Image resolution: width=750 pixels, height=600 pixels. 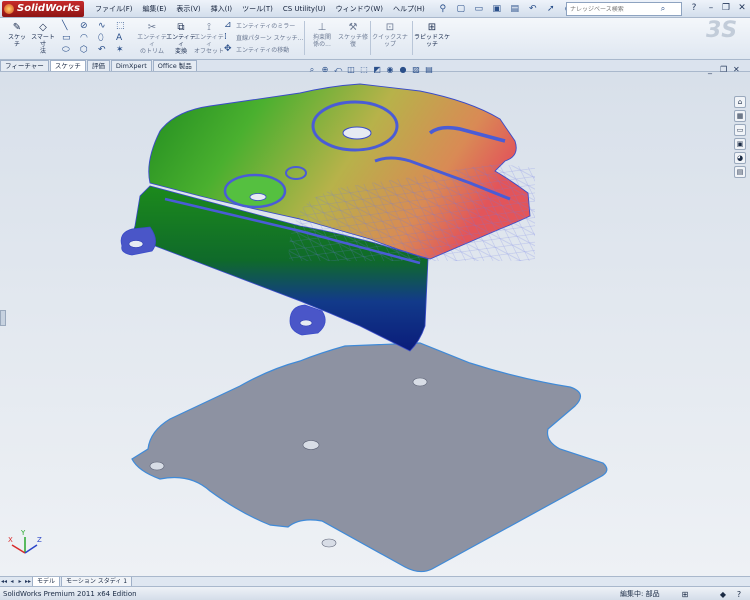 I want to click on select-pointer-icon: ➚, so click(x=551, y=9).